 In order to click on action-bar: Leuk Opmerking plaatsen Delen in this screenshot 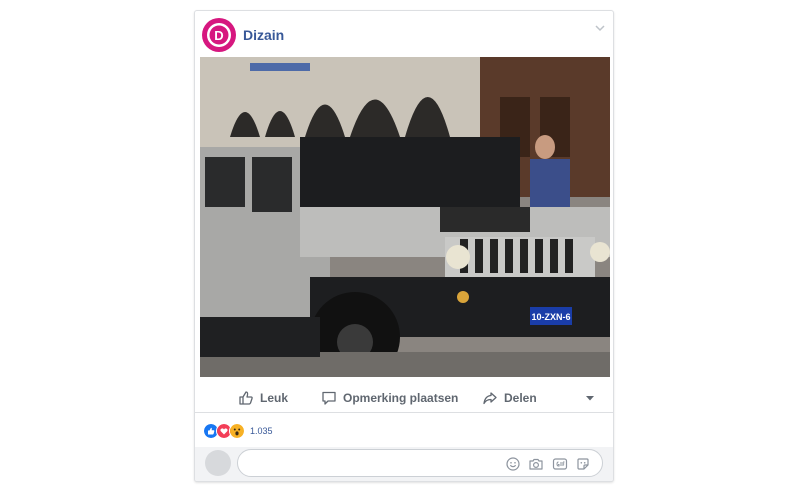, I will do `click(404, 398)`.